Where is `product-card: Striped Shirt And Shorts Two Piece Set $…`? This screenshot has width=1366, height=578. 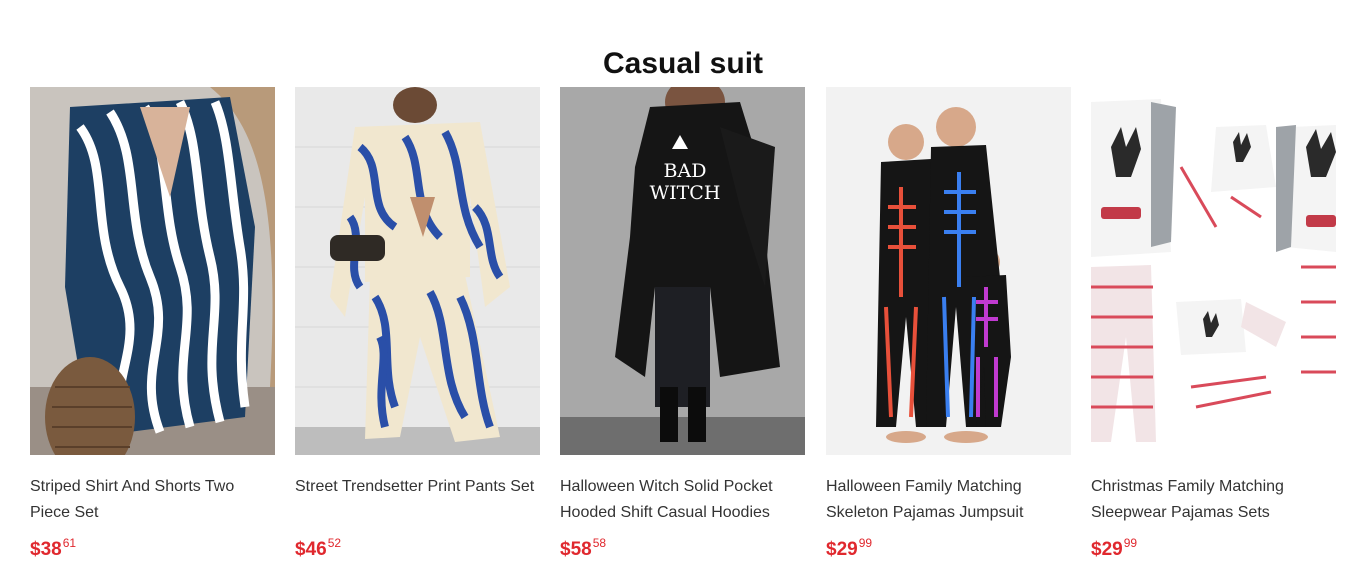
product-card: Striped Shirt And Shorts Two Piece Set $… is located at coordinates (152, 327).